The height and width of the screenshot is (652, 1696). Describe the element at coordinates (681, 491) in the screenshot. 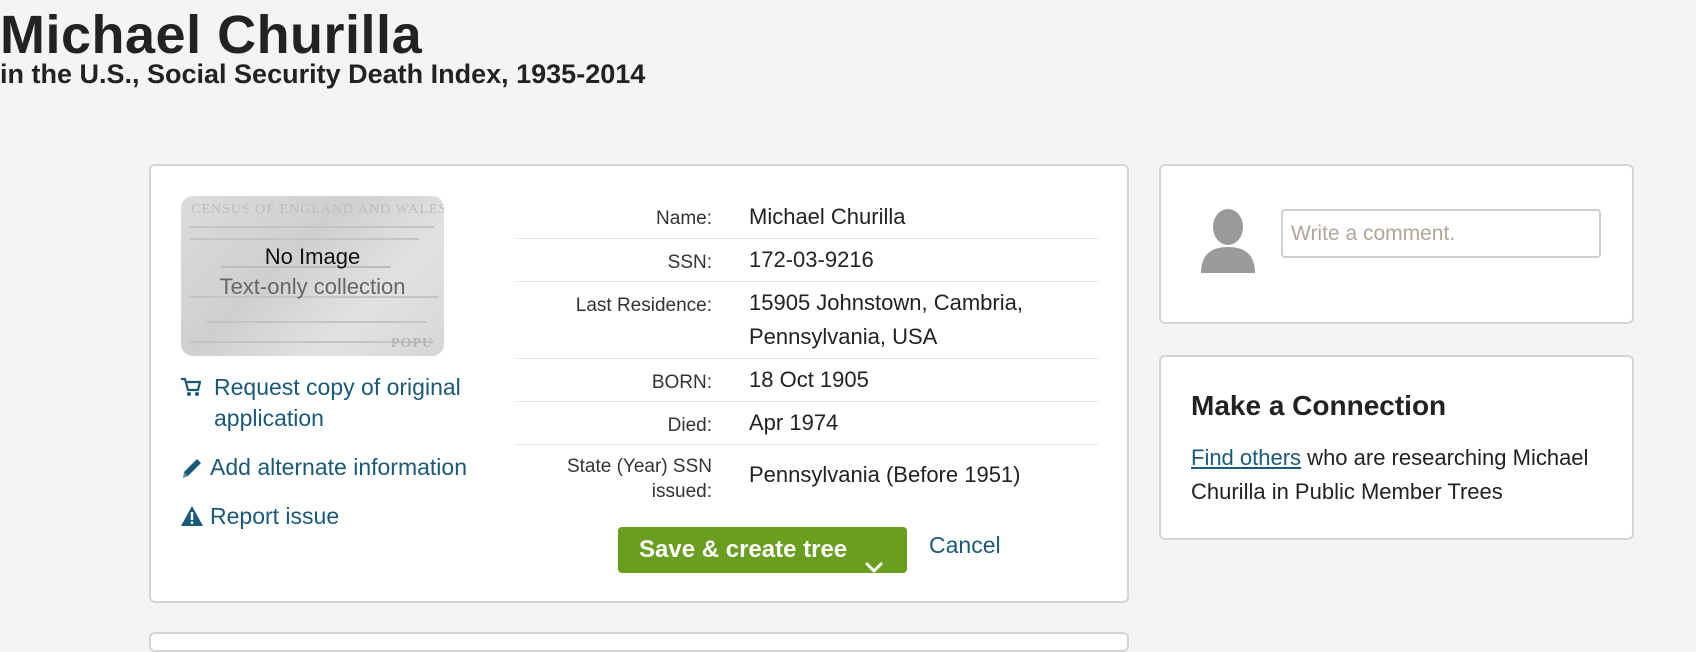

I see `fact-label: issued:` at that location.